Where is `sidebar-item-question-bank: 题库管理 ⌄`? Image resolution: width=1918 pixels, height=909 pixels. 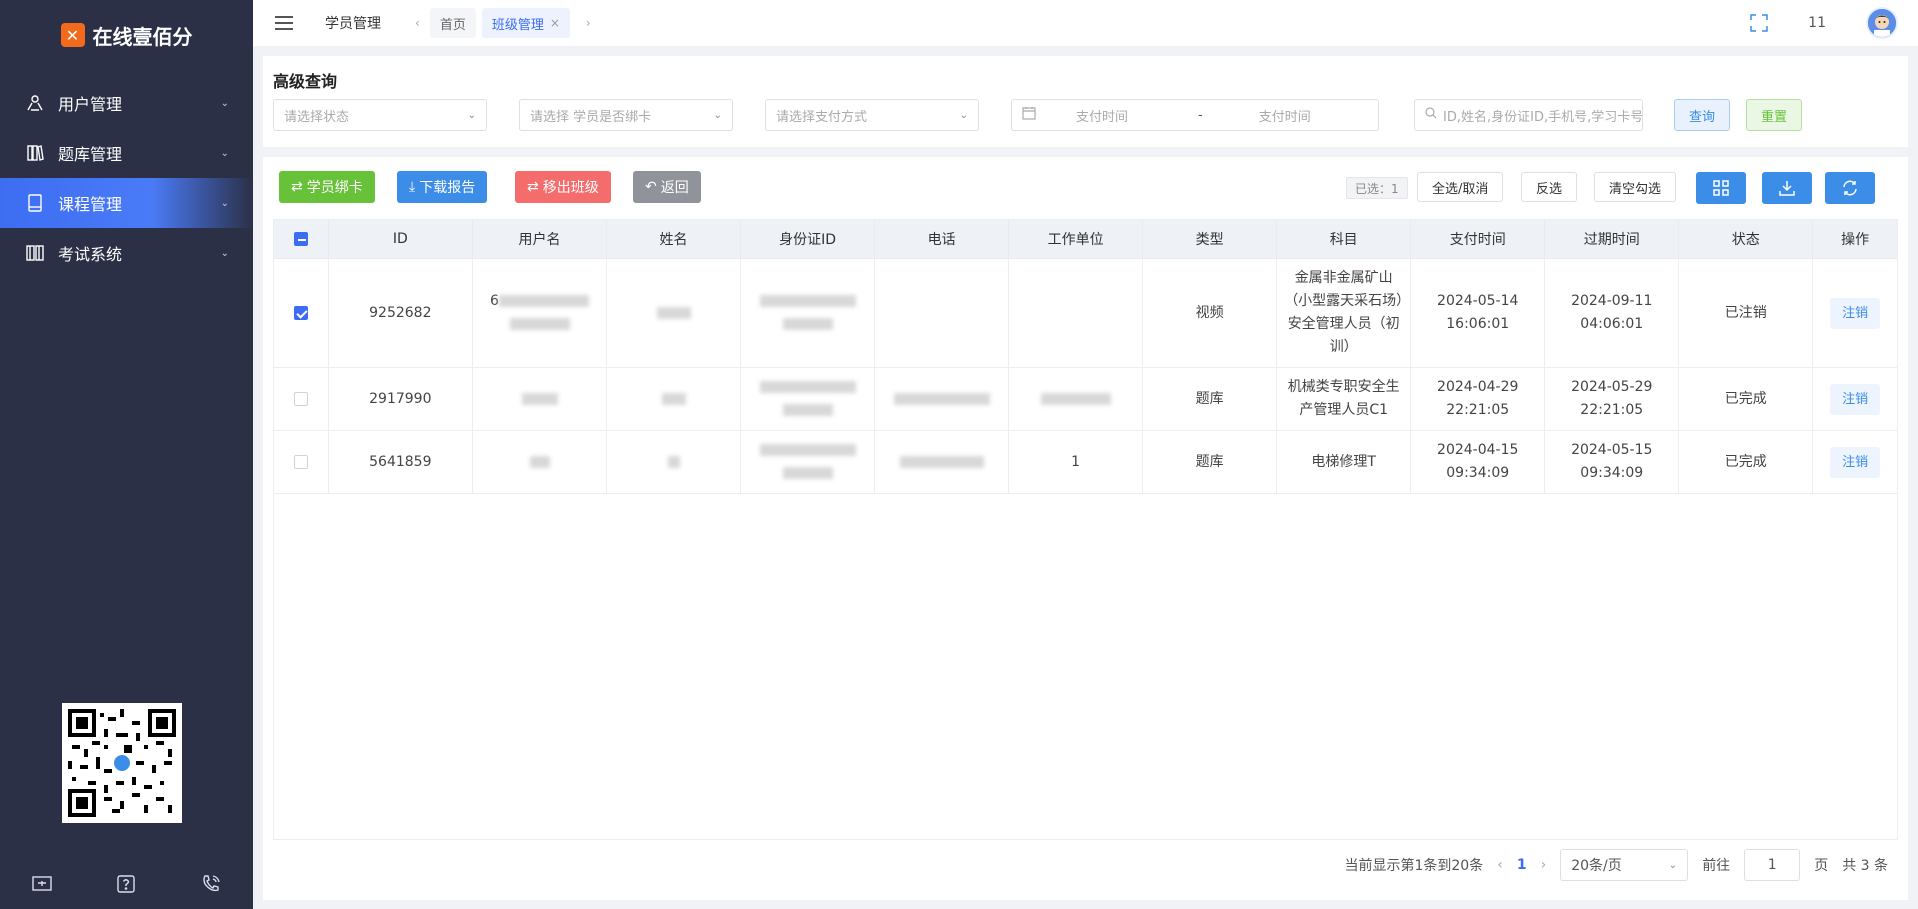
sidebar-item-question-bank: 题库管理 ⌄ is located at coordinates (126, 153).